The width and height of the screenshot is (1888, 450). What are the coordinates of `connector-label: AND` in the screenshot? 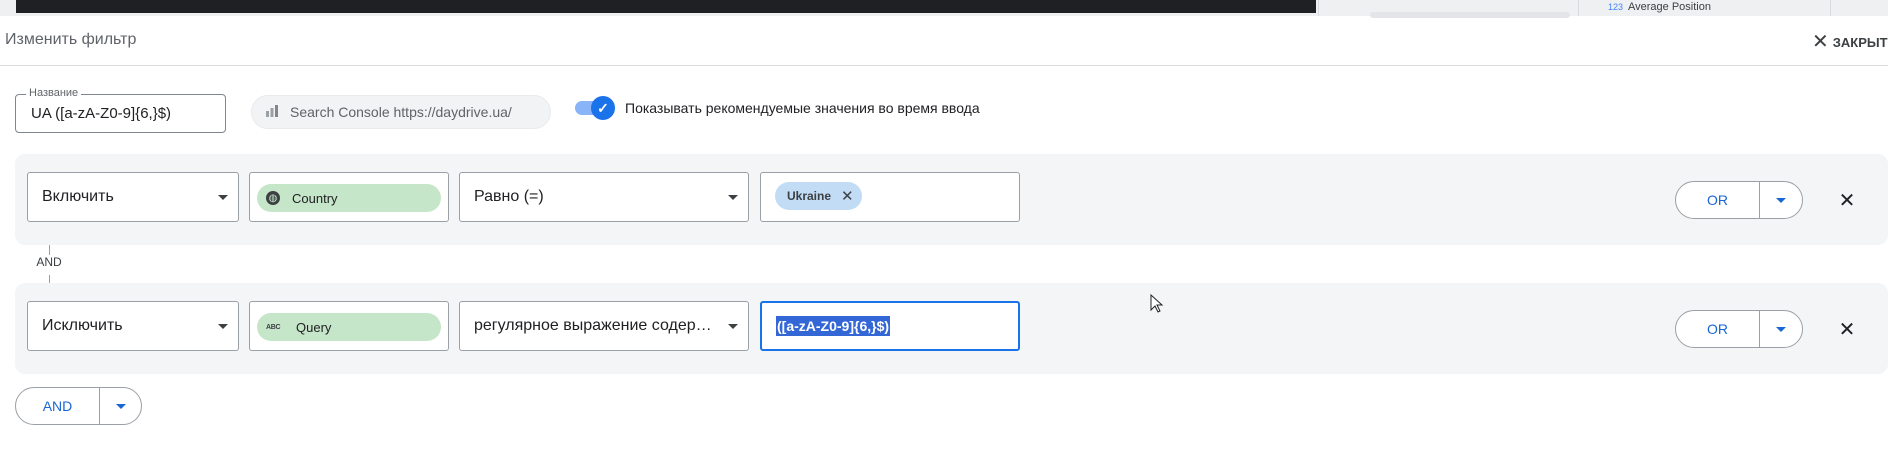 It's located at (49, 262).